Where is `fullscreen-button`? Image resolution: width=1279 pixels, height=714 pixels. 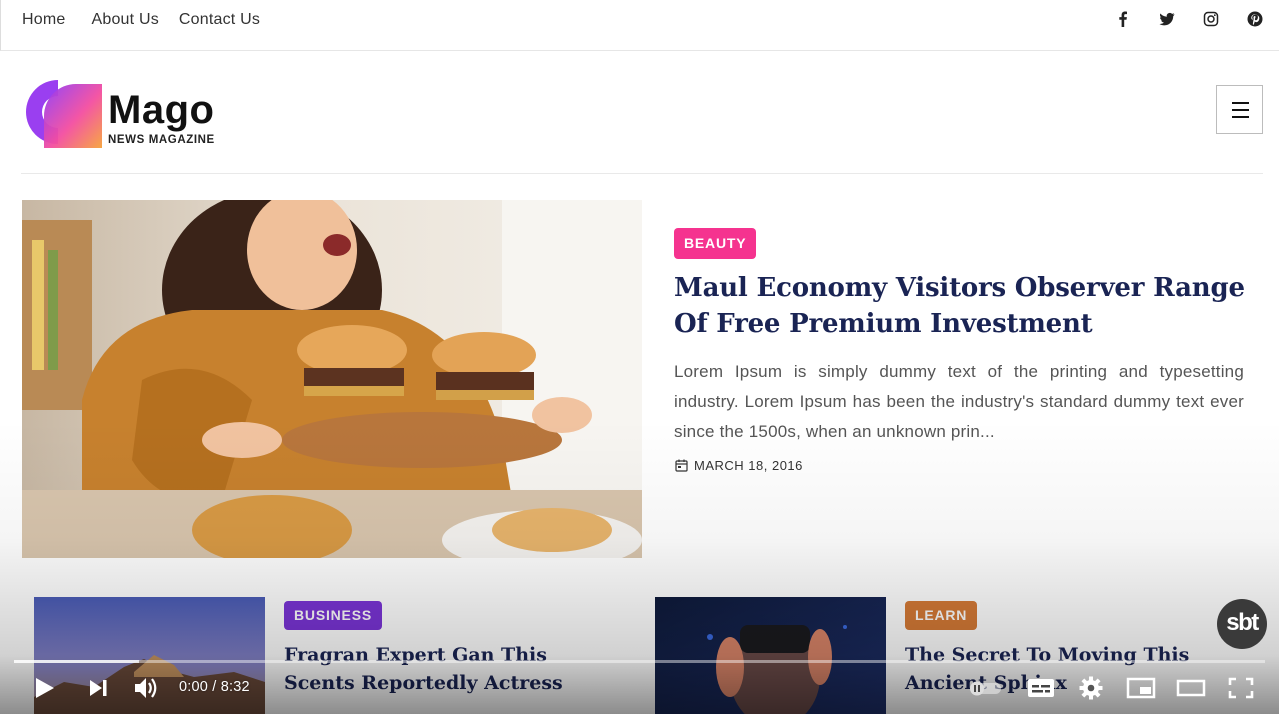 fullscreen-button is located at coordinates (1241, 688).